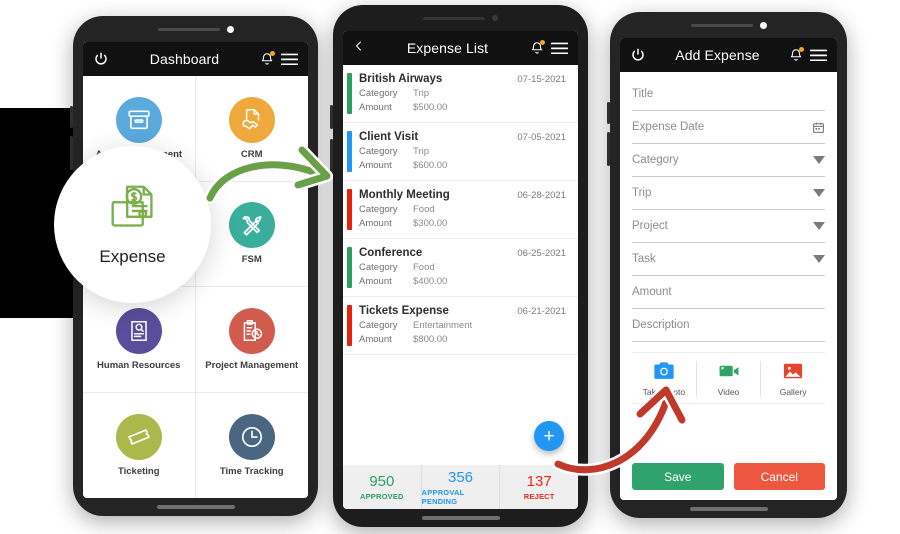 The width and height of the screenshot is (900, 534). I want to click on description-field: Description, so click(728, 325).